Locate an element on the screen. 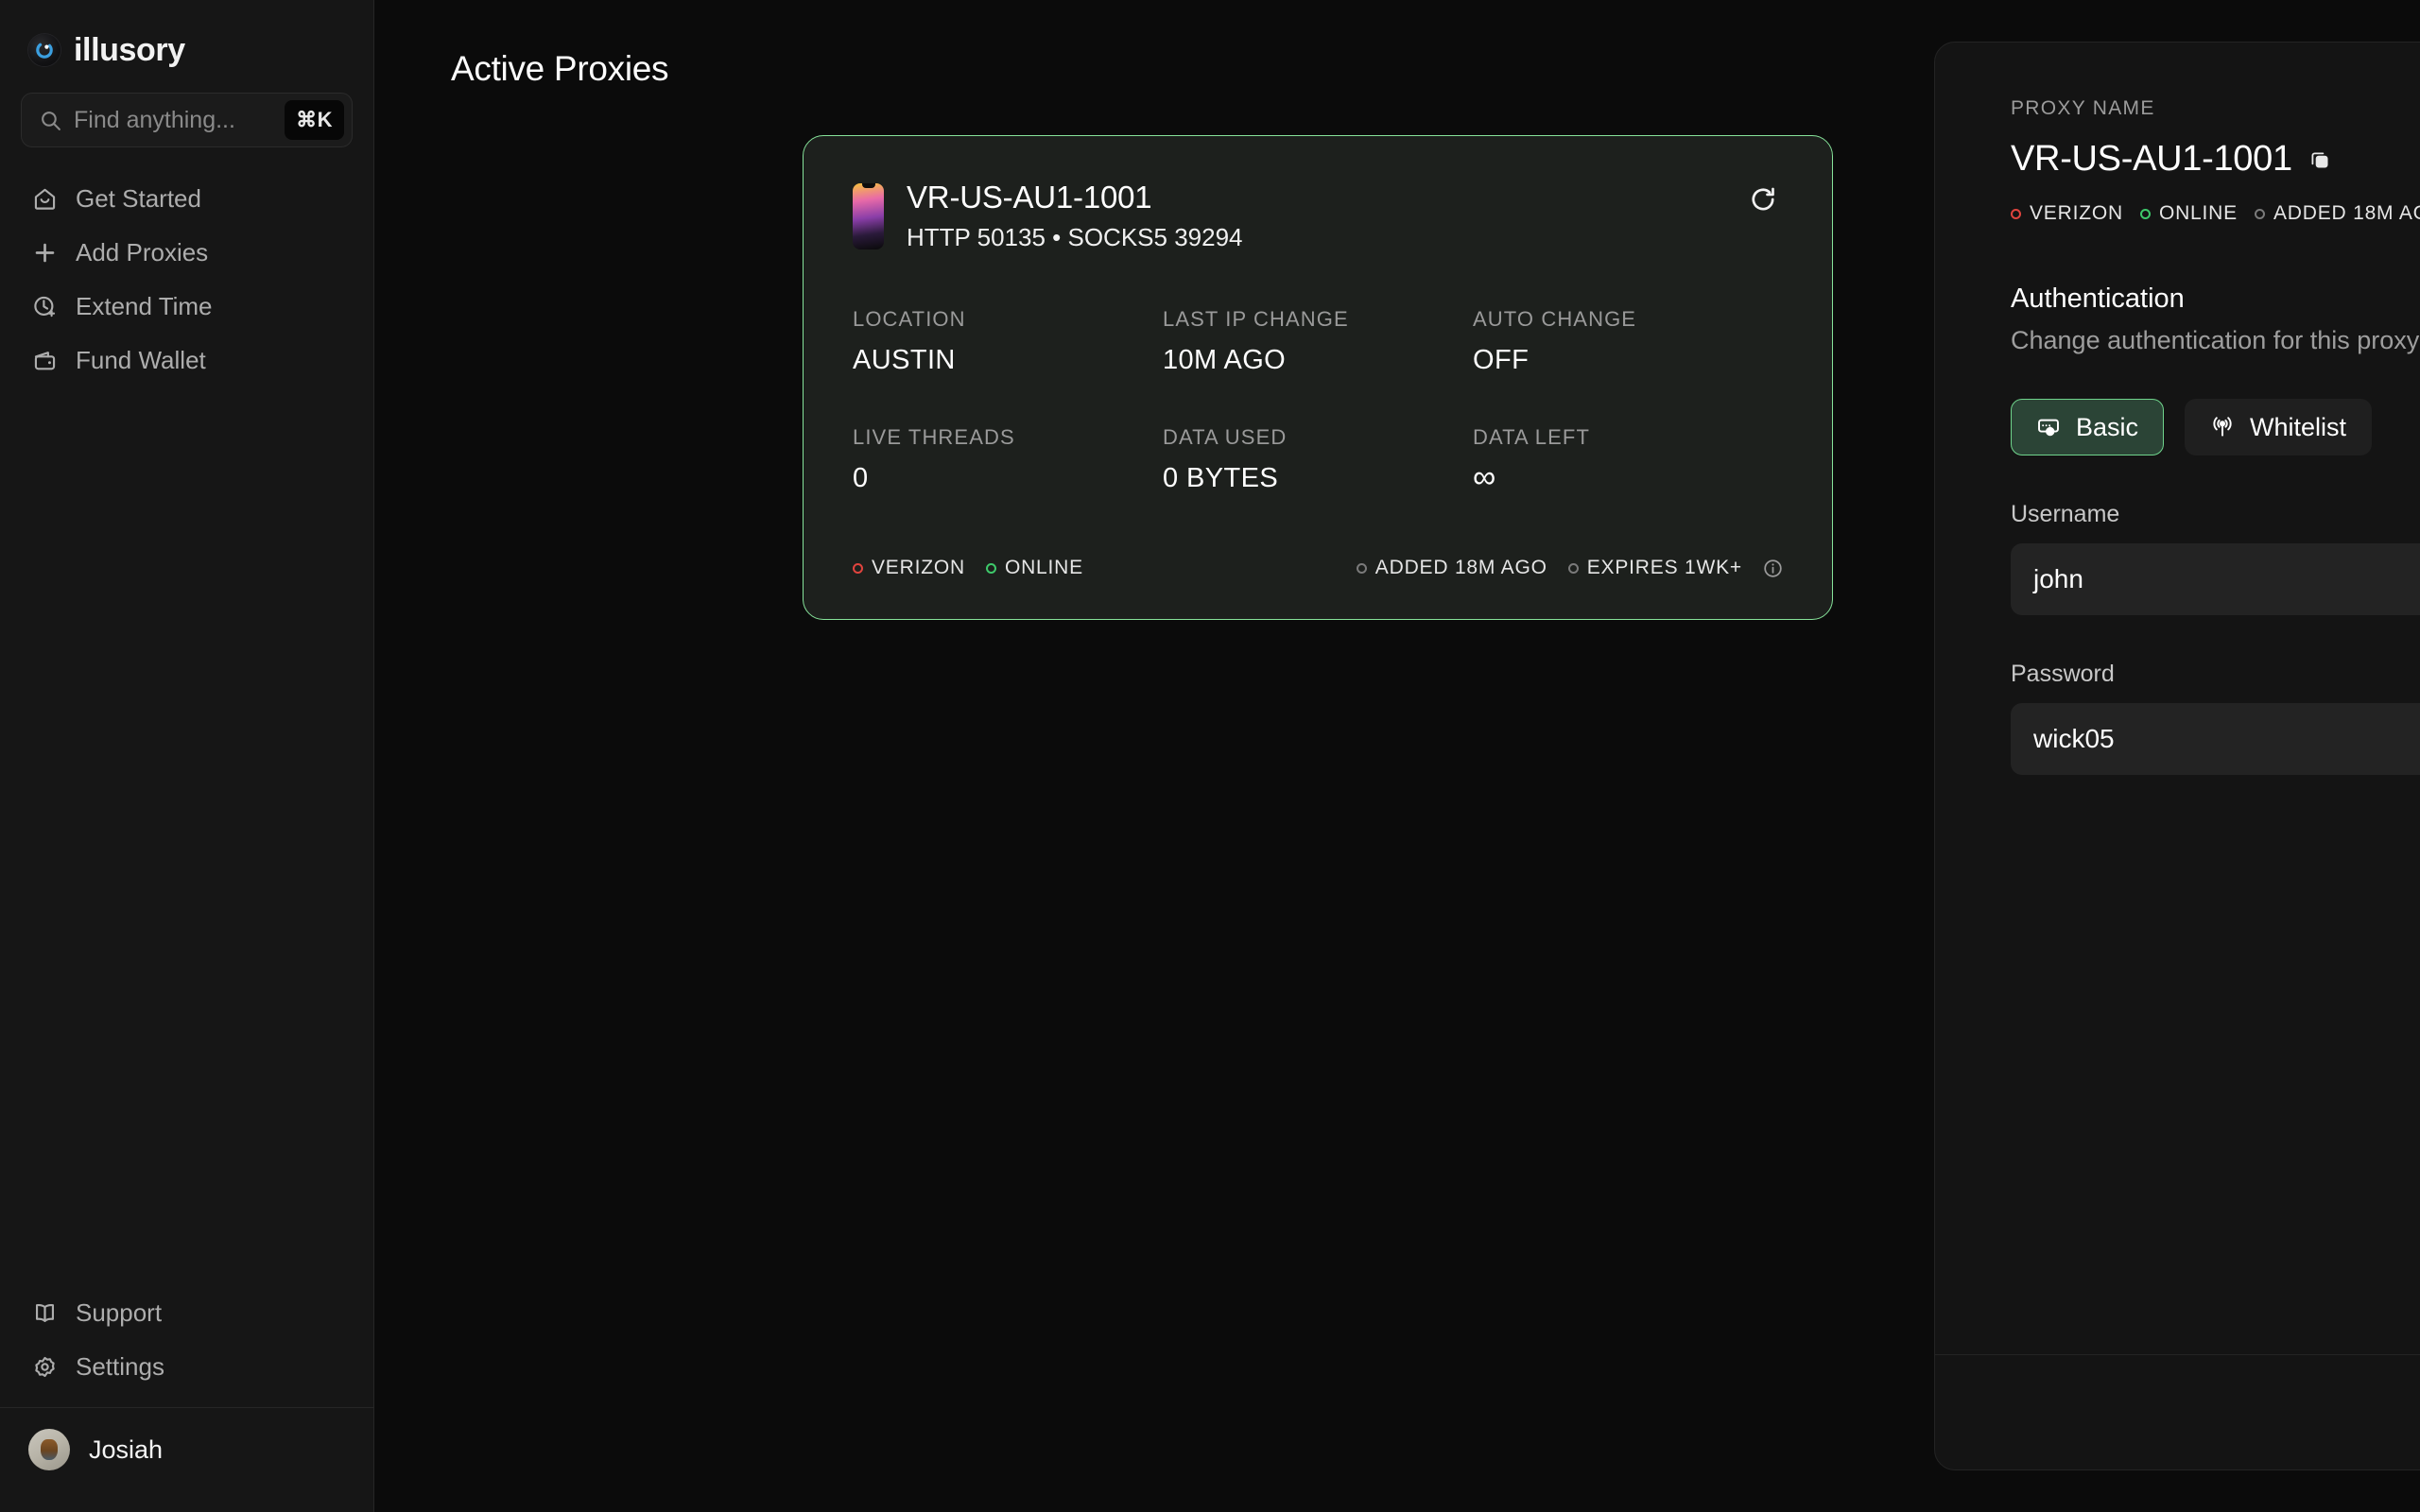 The width and height of the screenshot is (2420, 1512). sidebar-item-get-started: Get Started is located at coordinates (186, 199).